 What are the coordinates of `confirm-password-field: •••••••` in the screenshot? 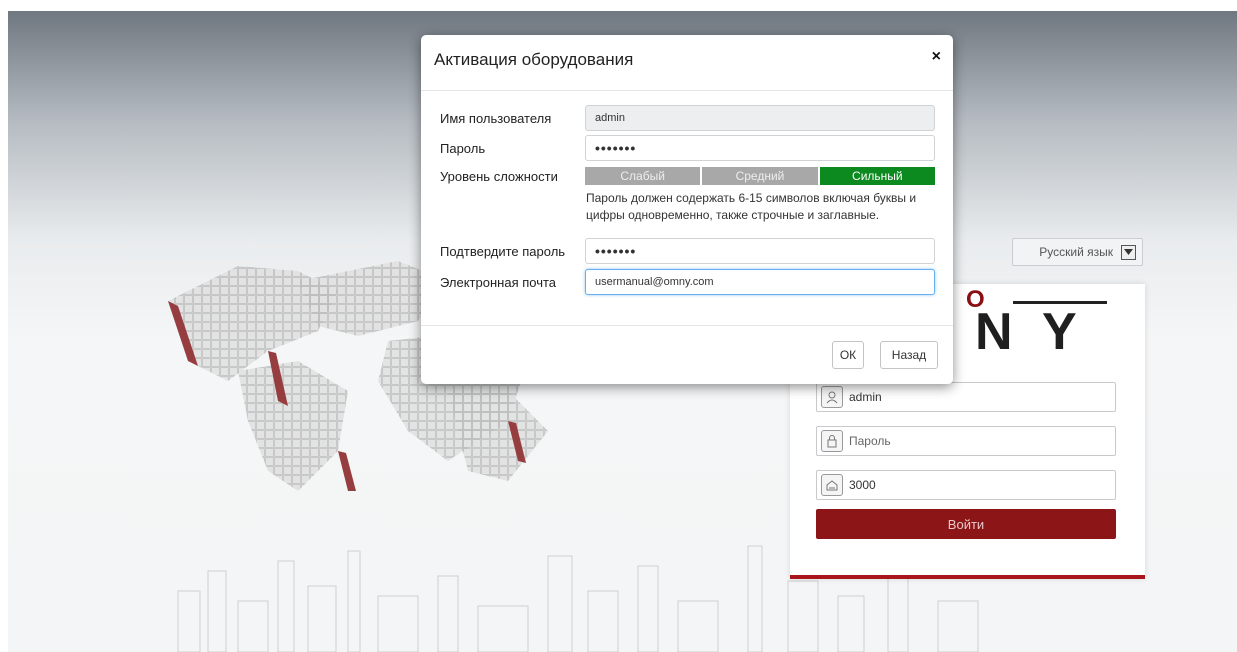 It's located at (760, 251).